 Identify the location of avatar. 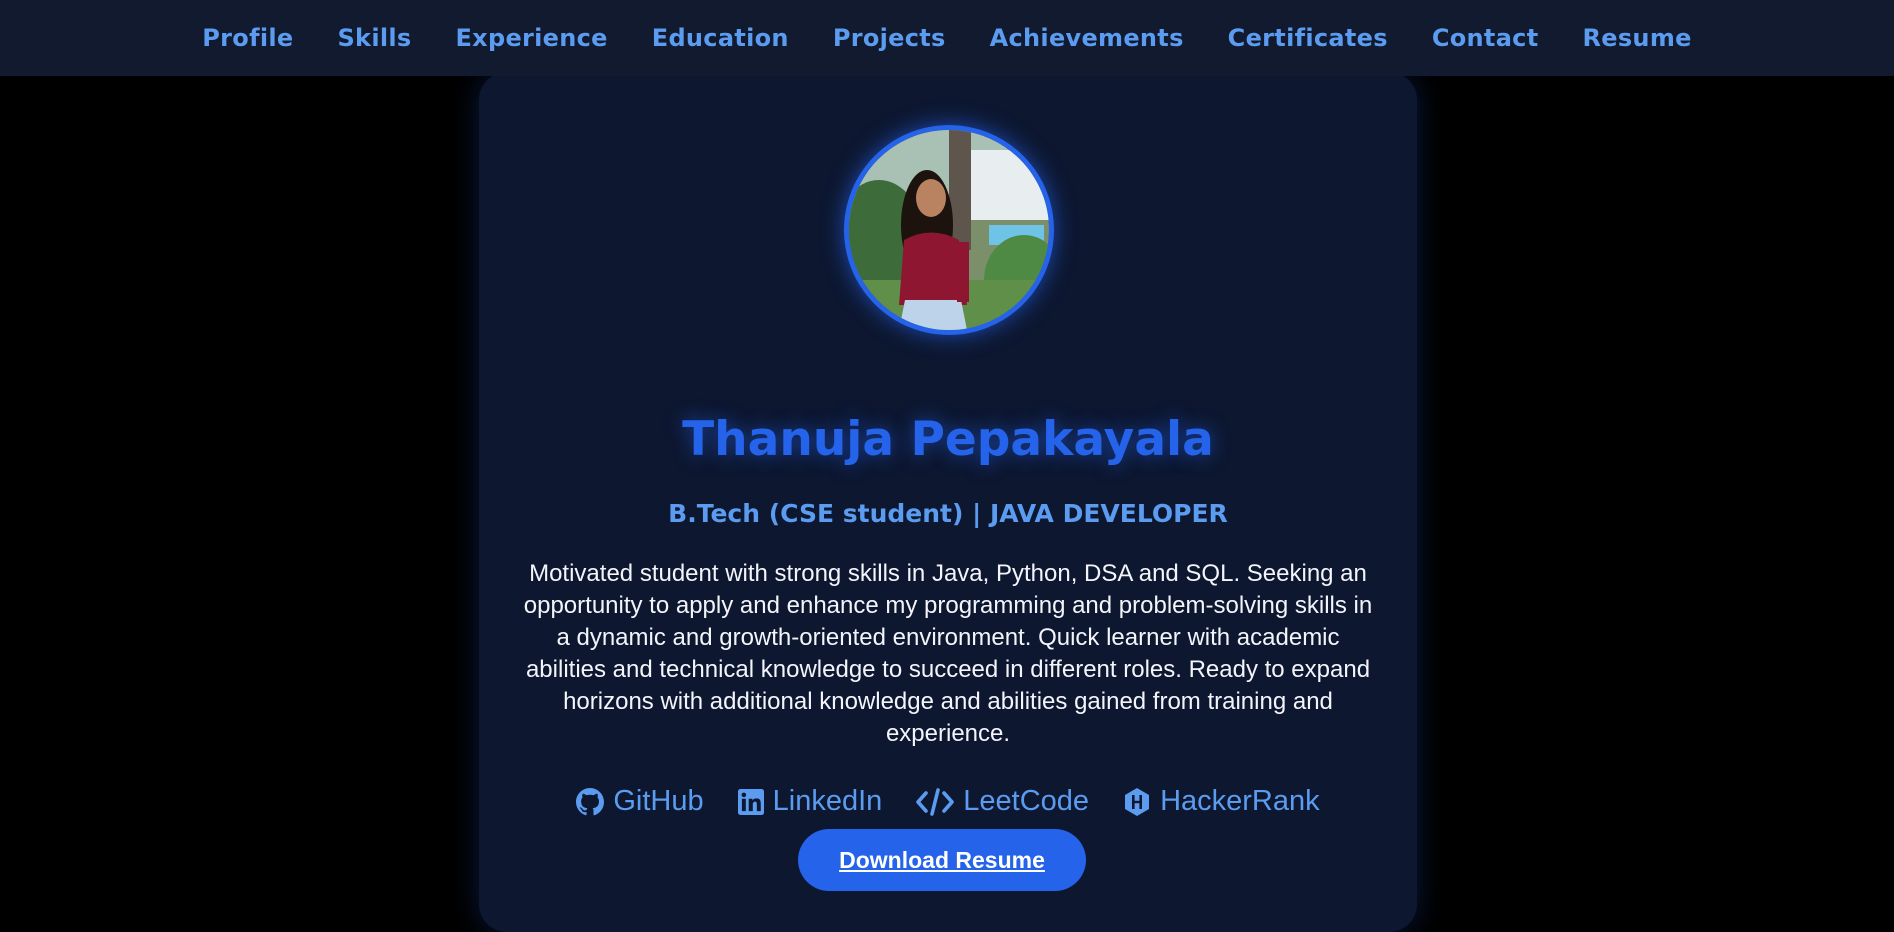
(949, 230).